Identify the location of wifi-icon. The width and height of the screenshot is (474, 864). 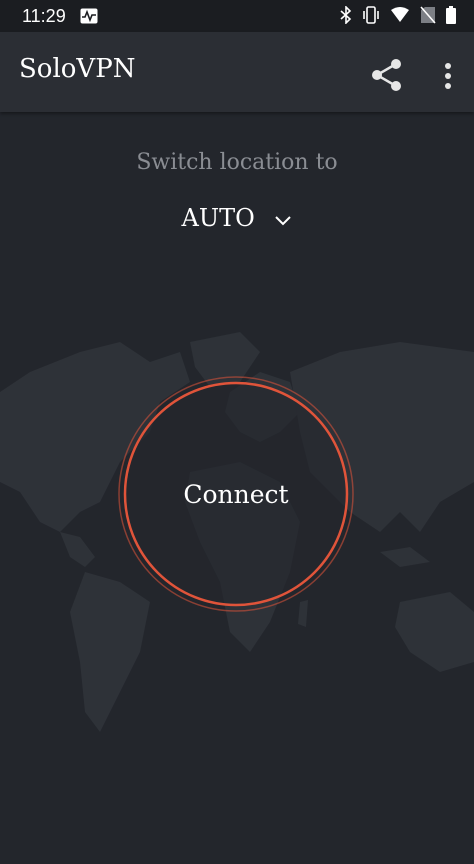
(400, 14).